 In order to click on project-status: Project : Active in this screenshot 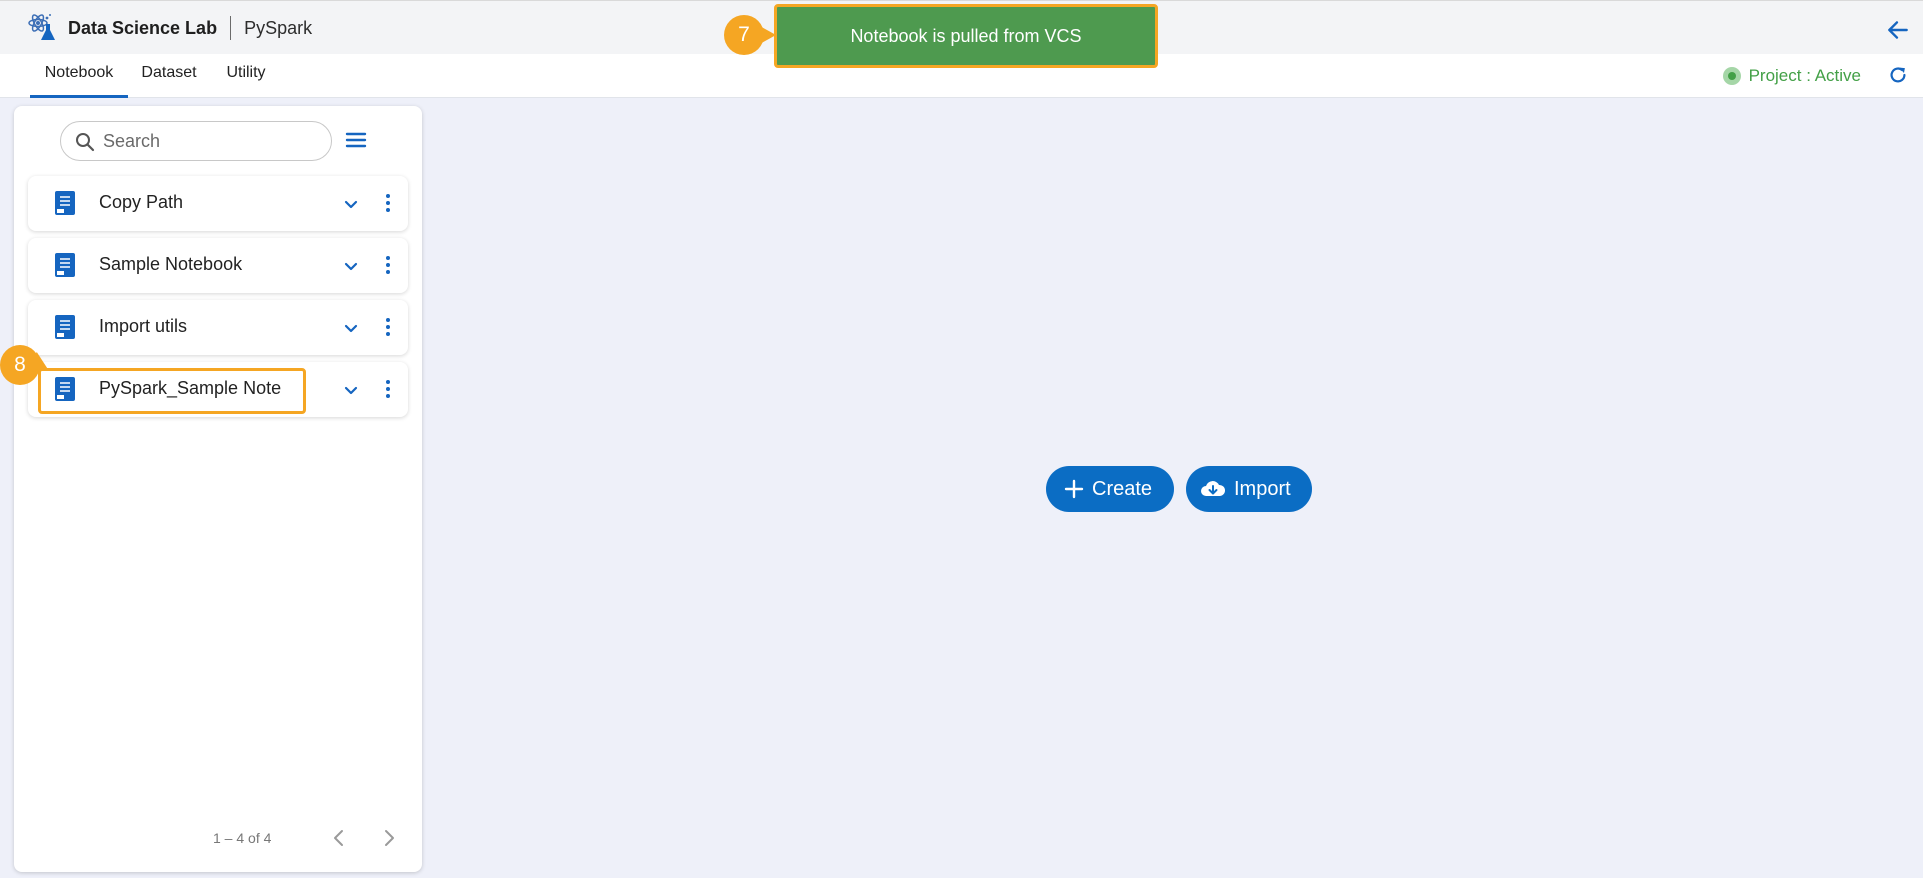, I will do `click(1791, 76)`.